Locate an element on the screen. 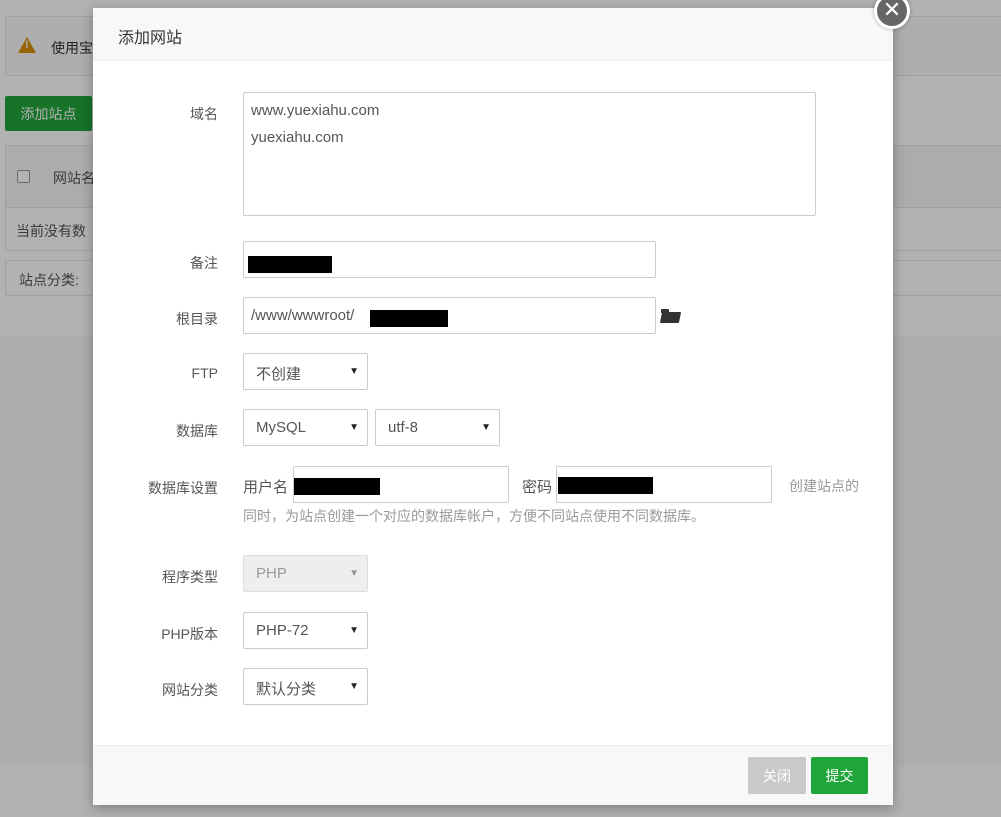  ftp-label: FTP is located at coordinates (204, 373).